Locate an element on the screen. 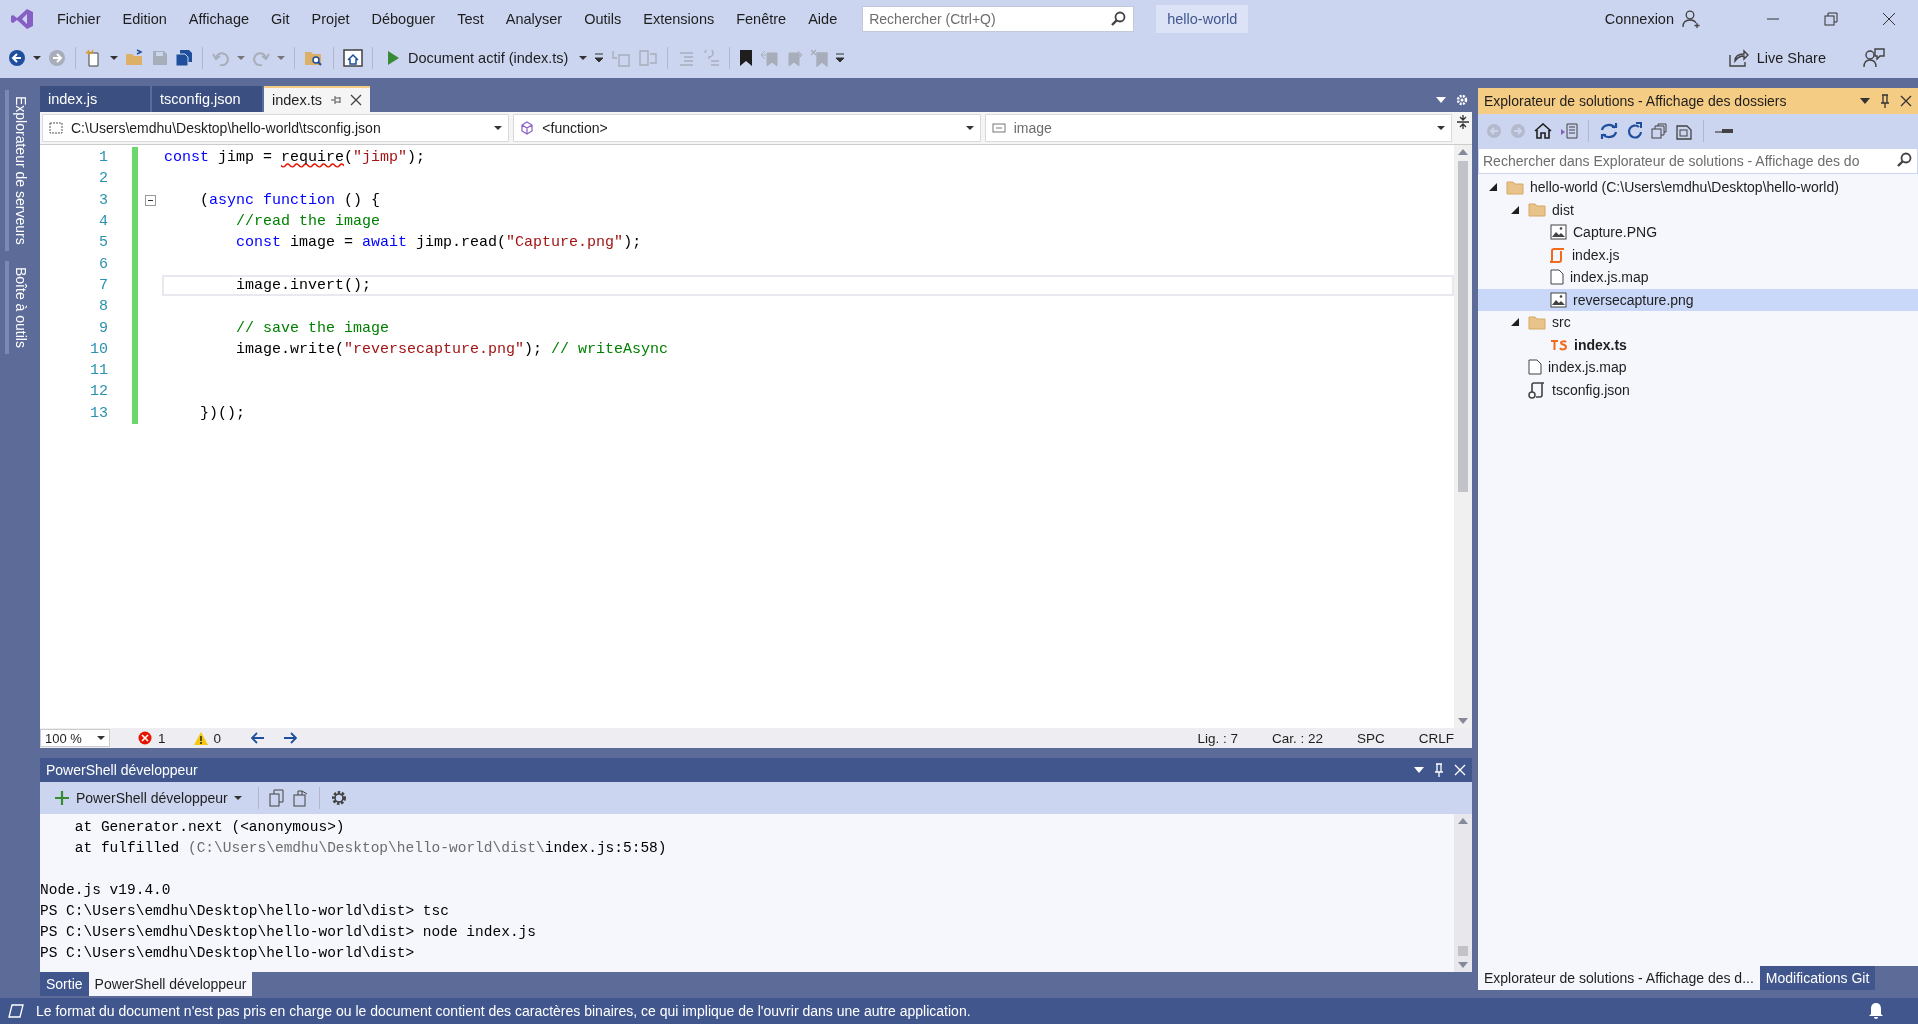 The height and width of the screenshot is (1024, 1918). save-all-icon is located at coordinates (184, 57).